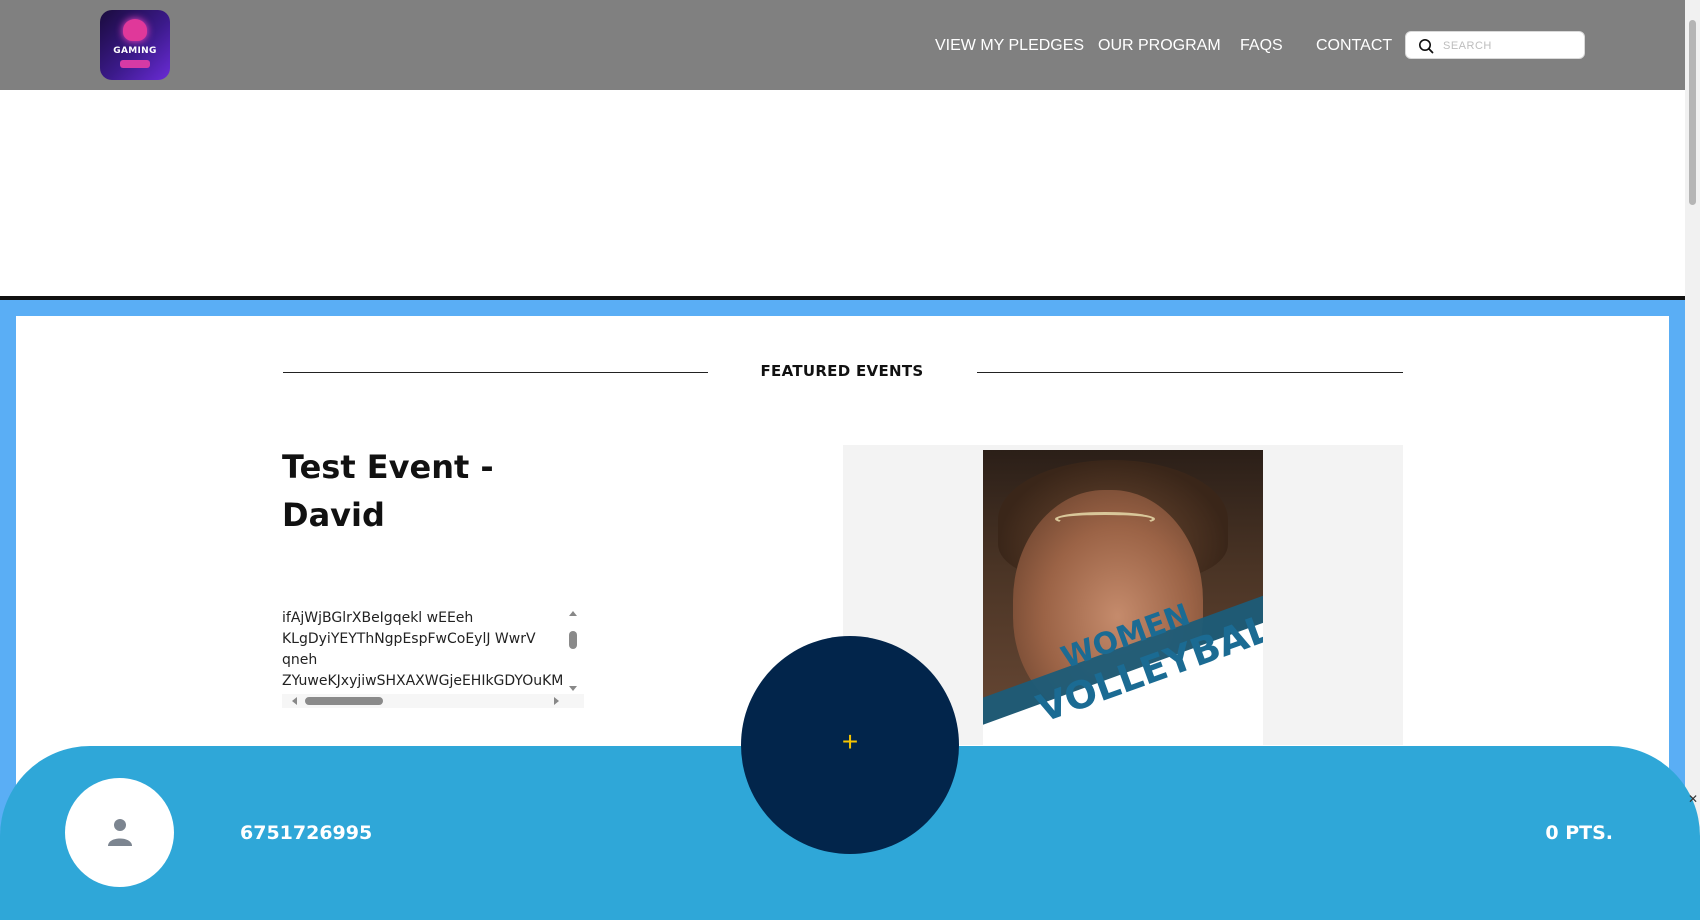  Describe the element at coordinates (294, 701) in the screenshot. I see `scroll-left-icon` at that location.